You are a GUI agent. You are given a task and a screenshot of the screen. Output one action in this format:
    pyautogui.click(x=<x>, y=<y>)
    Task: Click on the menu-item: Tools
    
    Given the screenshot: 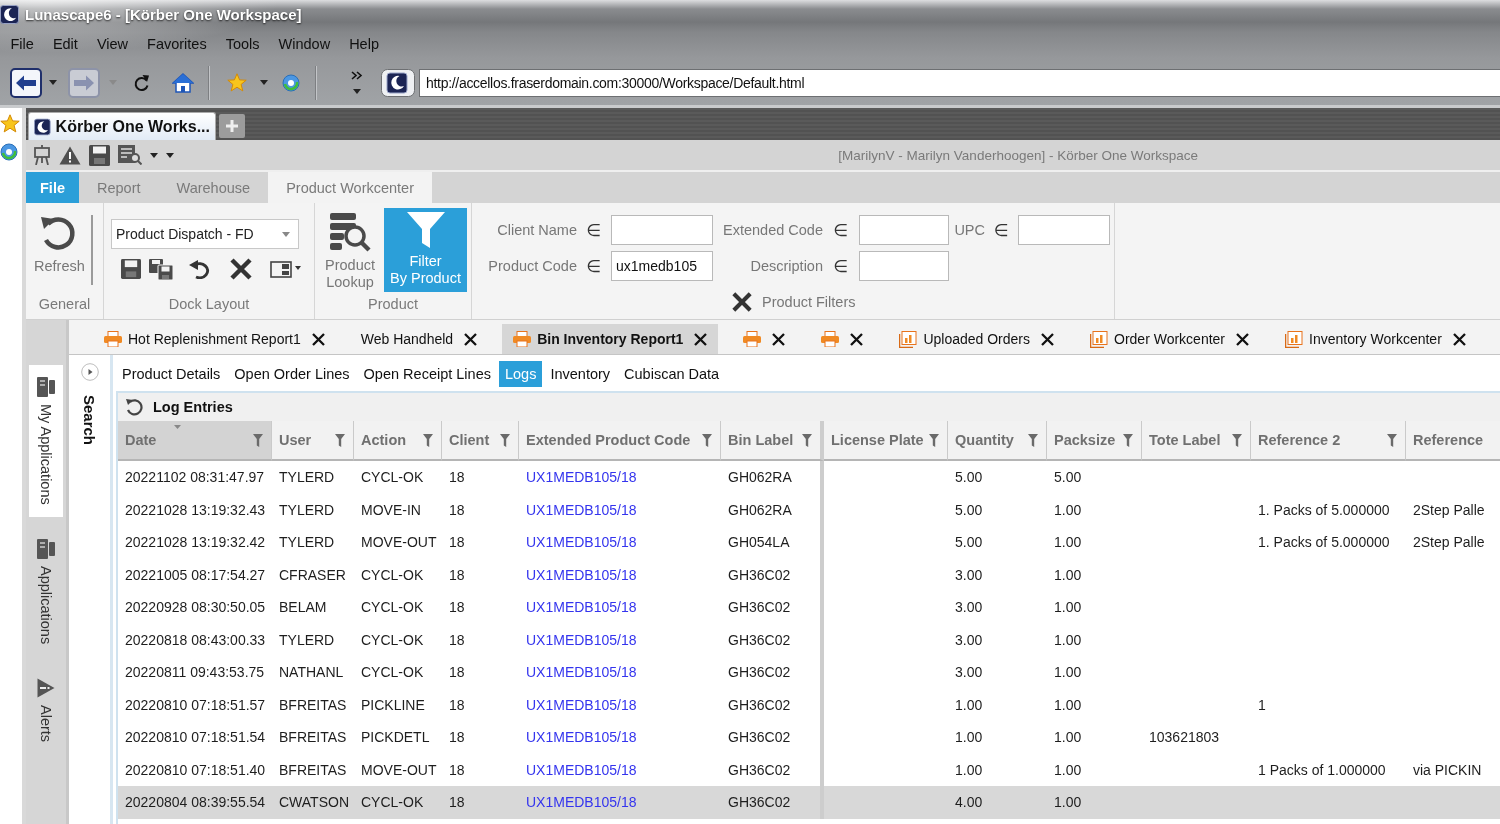 What is the action you would take?
    pyautogui.click(x=243, y=44)
    